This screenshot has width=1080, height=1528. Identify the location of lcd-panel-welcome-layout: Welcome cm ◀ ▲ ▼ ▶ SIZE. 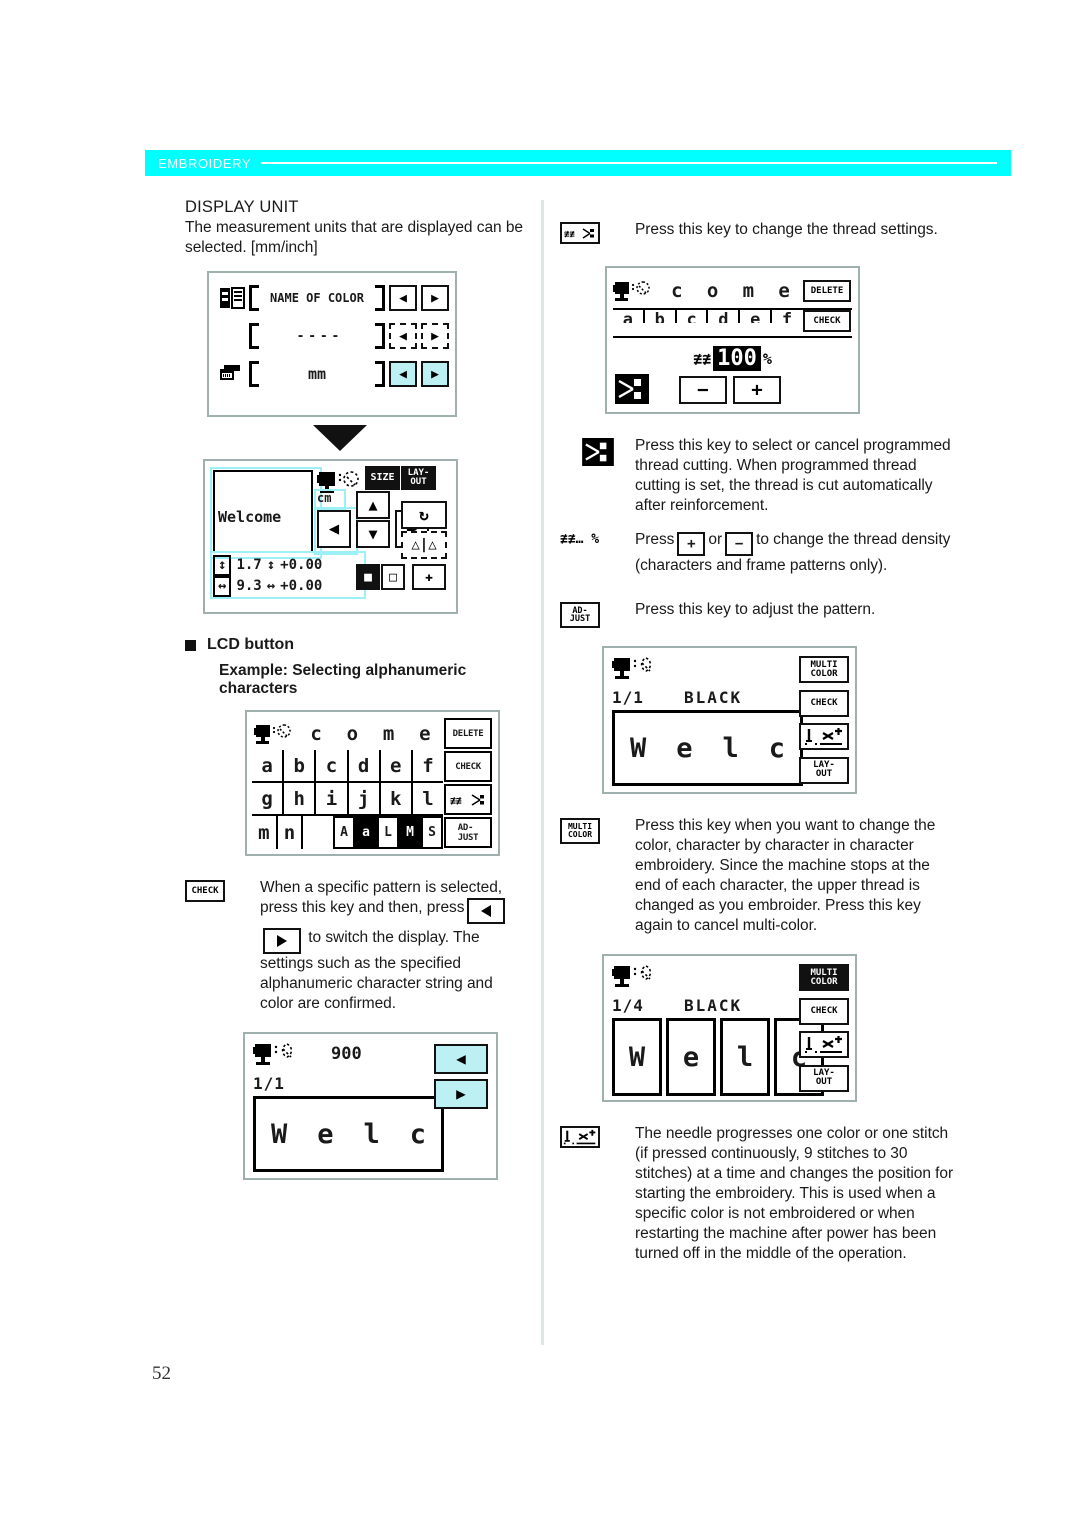
(330, 536).